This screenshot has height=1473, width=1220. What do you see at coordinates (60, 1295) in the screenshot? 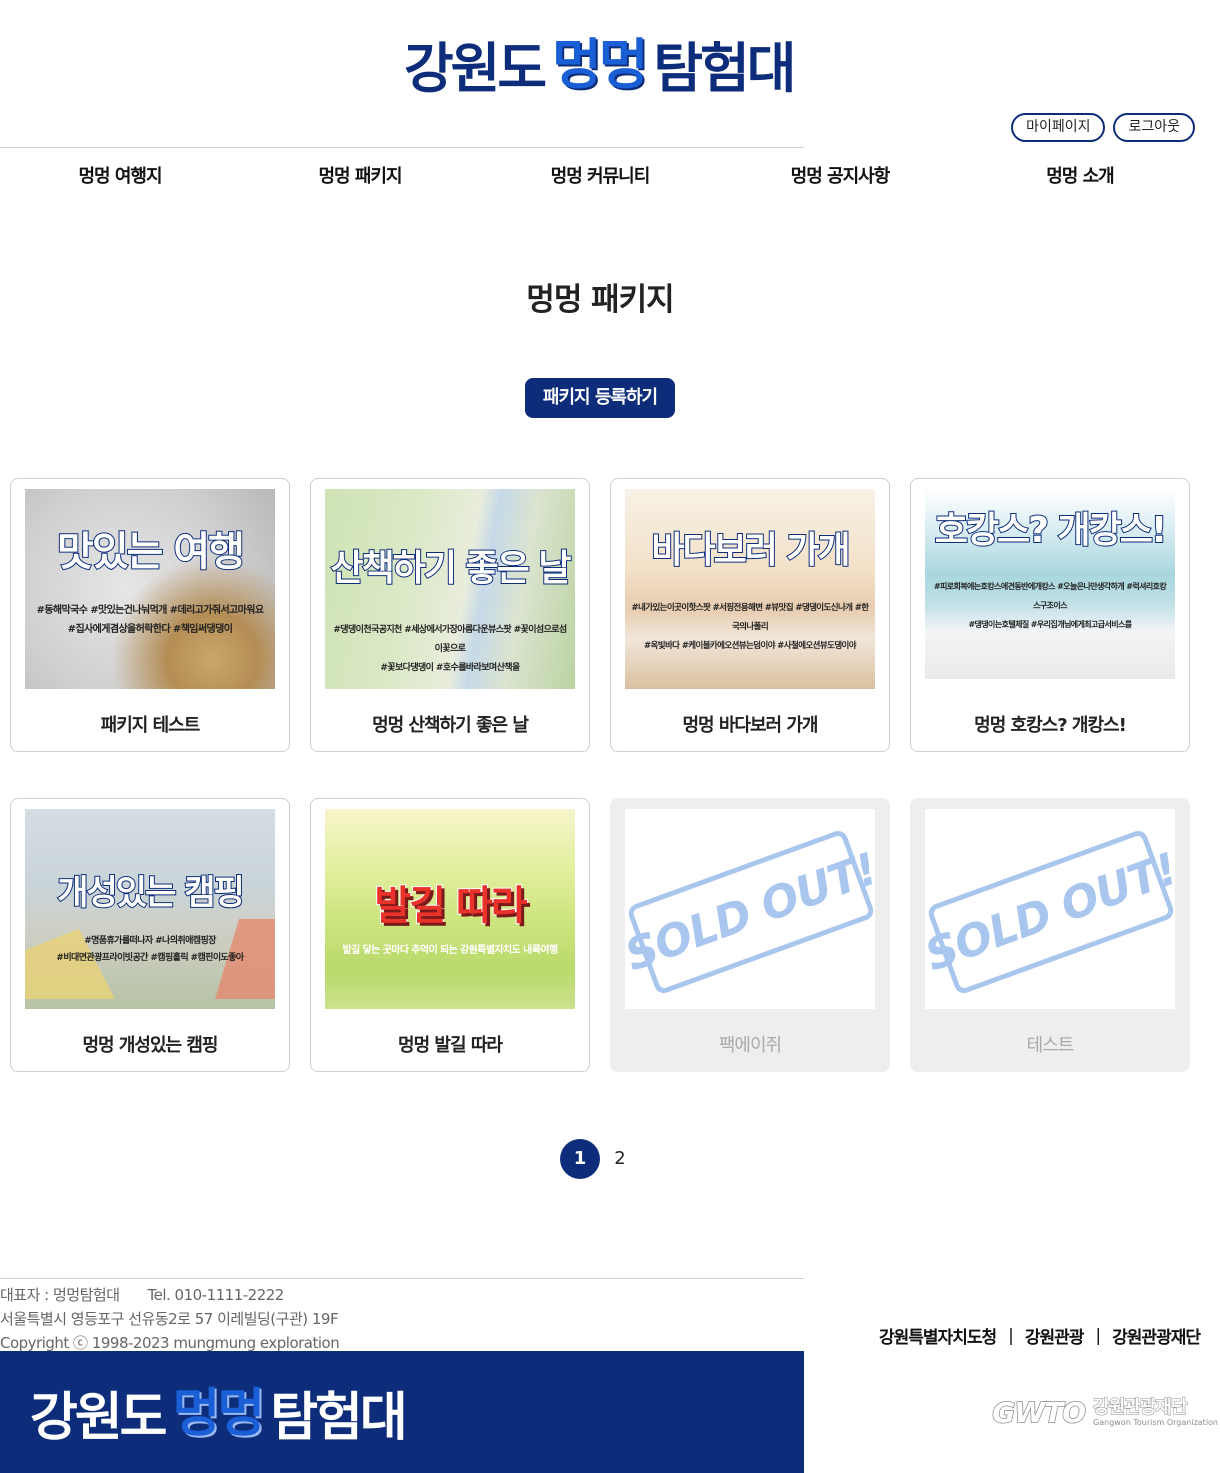
I see `footer-ceo: 대표자 : 멍멍탐험대` at bounding box center [60, 1295].